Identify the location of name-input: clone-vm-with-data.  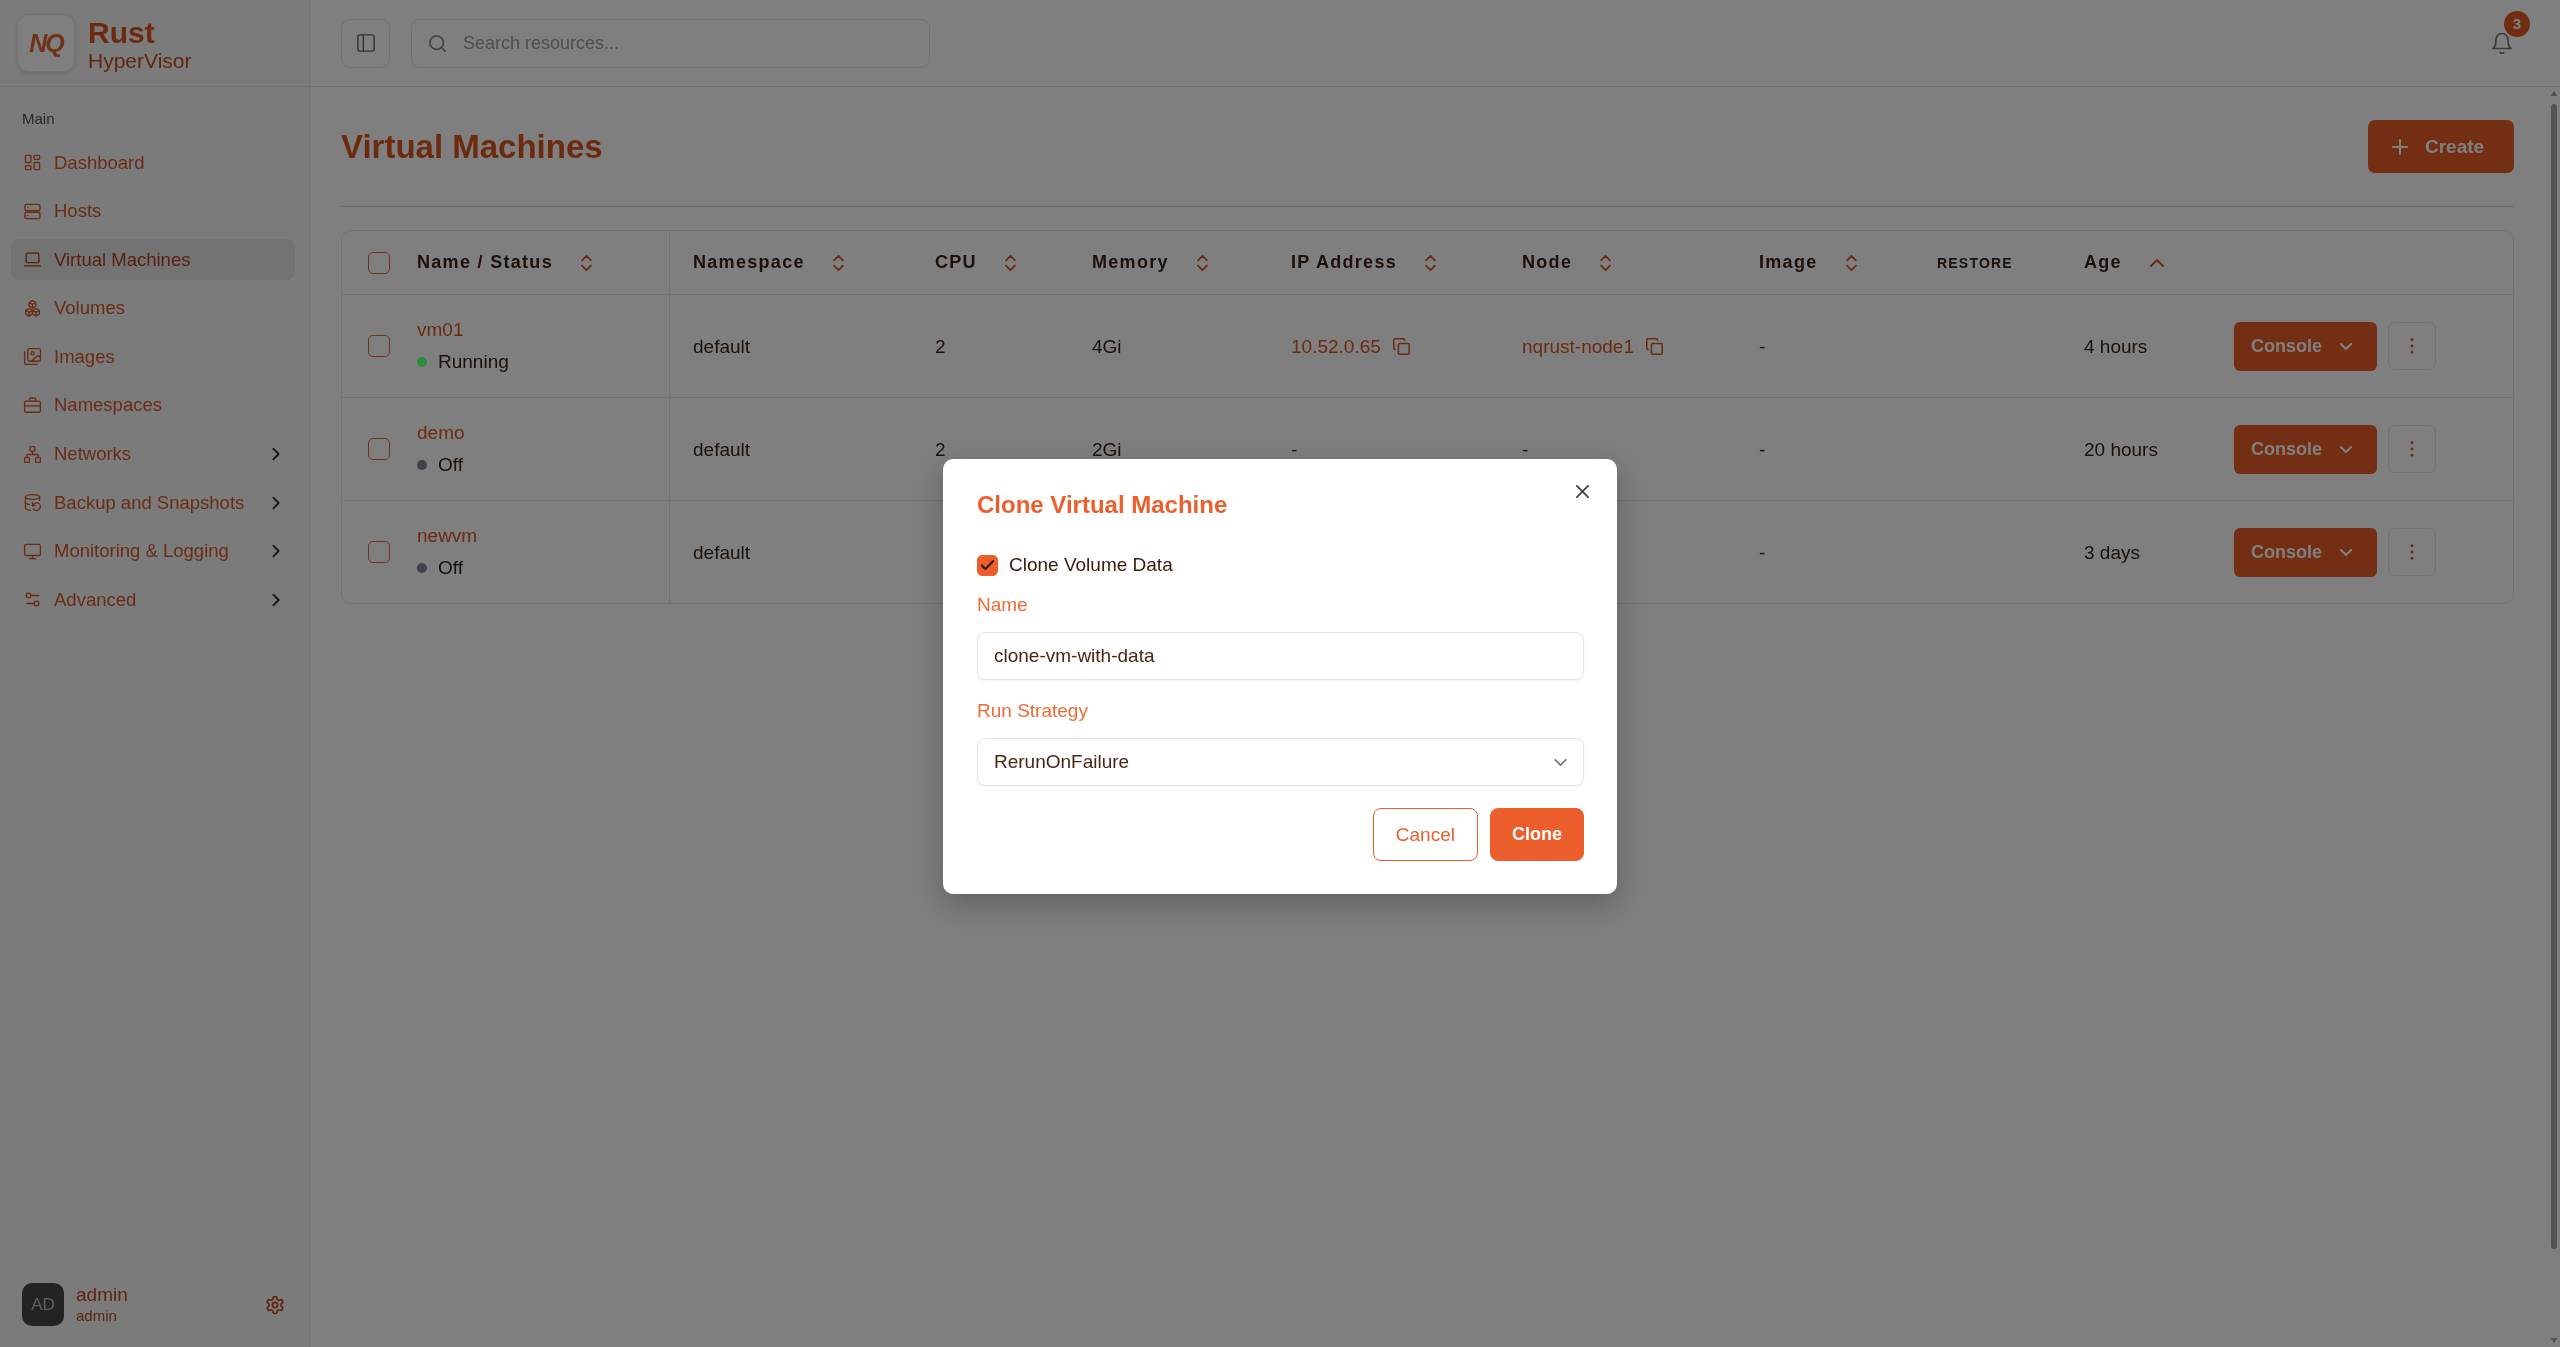
(1280, 656).